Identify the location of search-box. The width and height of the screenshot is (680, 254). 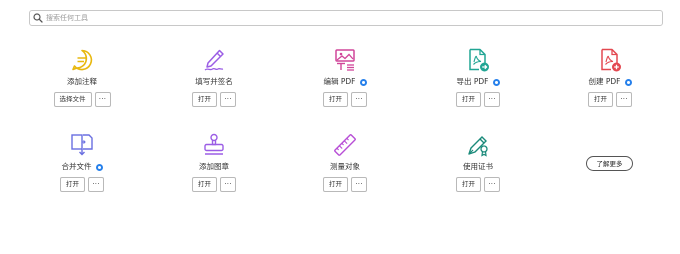
(346, 18).